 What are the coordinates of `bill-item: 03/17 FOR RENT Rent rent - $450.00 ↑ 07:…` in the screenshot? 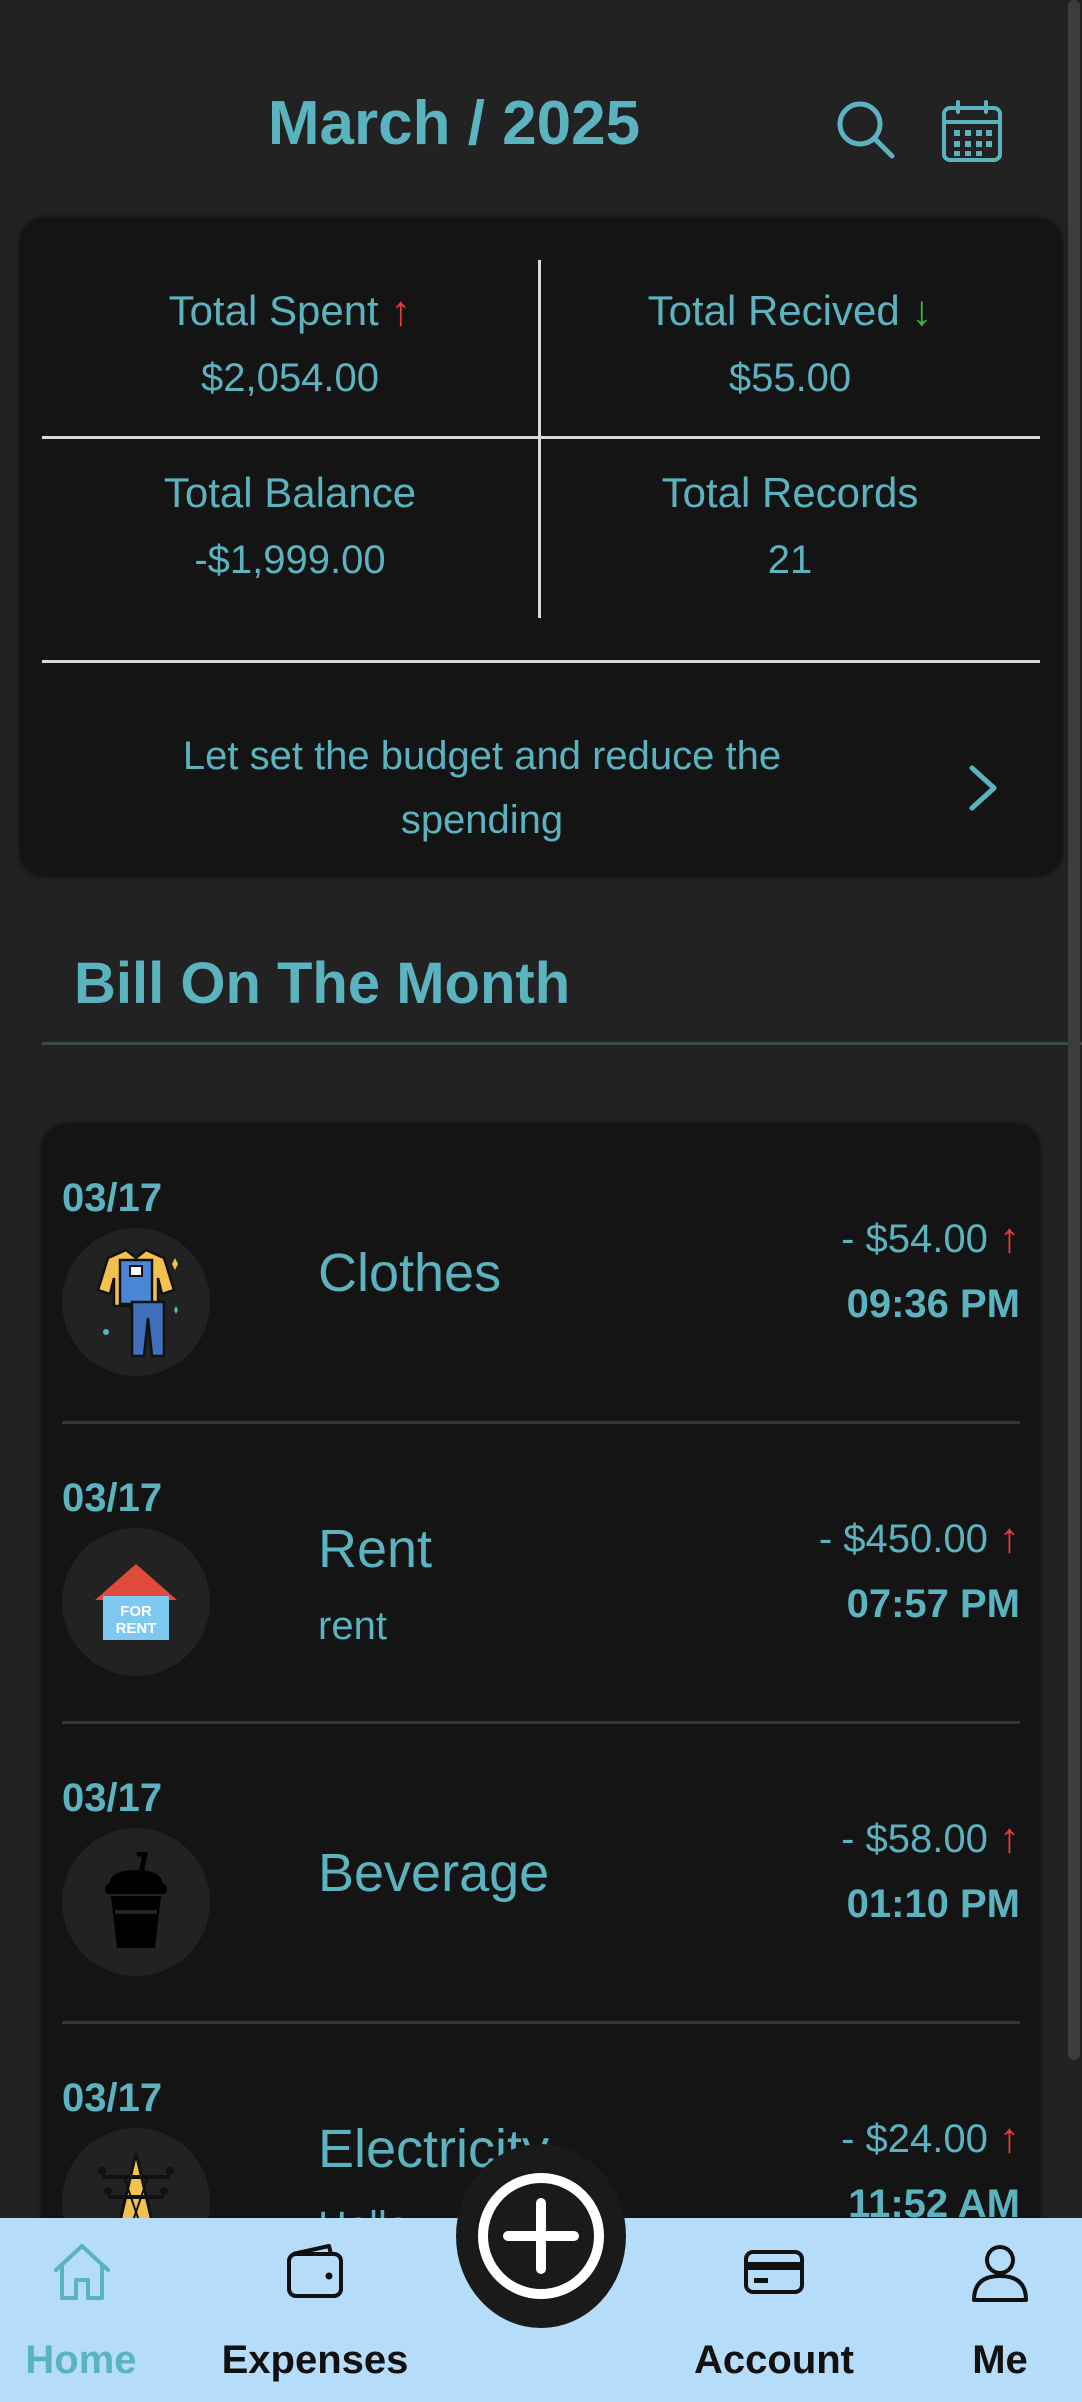 It's located at (541, 1574).